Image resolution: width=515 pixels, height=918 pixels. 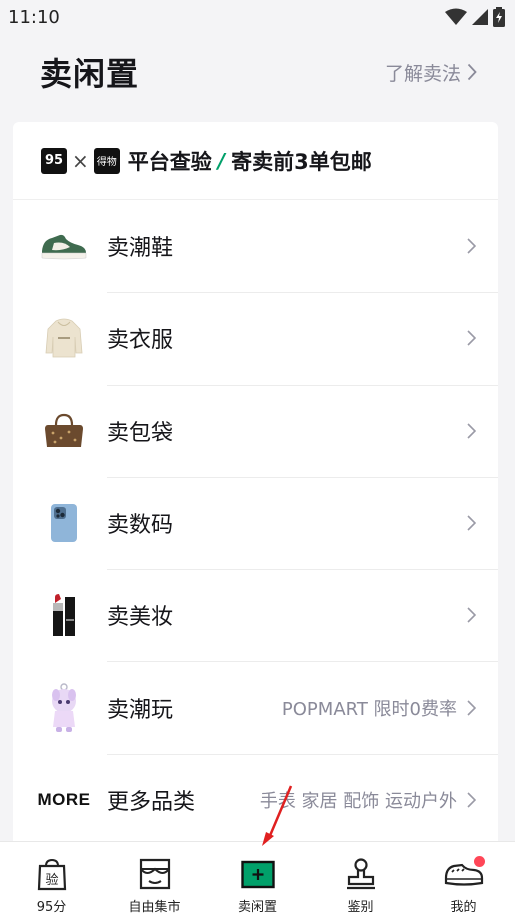 What do you see at coordinates (64, 246) in the screenshot?
I see `sneaker-icon` at bounding box center [64, 246].